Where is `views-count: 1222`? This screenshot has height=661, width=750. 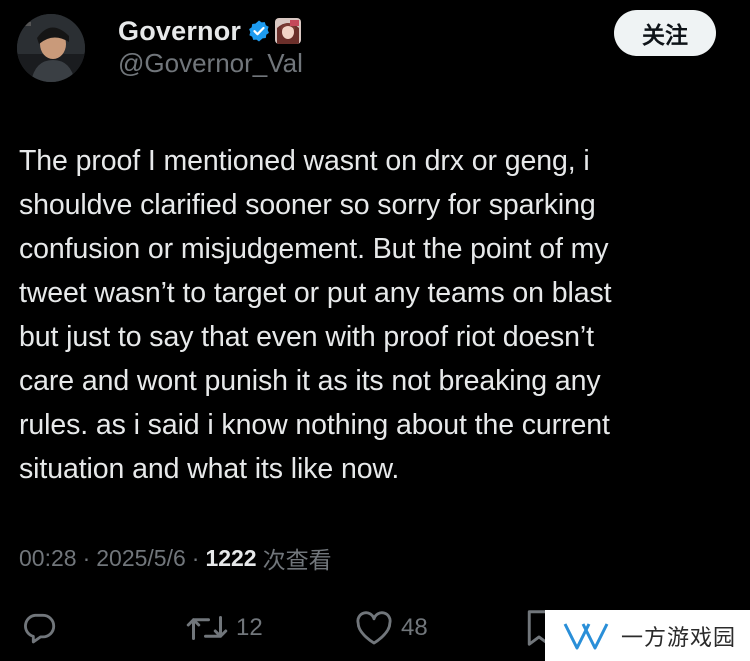
views-count: 1222 is located at coordinates (231, 557).